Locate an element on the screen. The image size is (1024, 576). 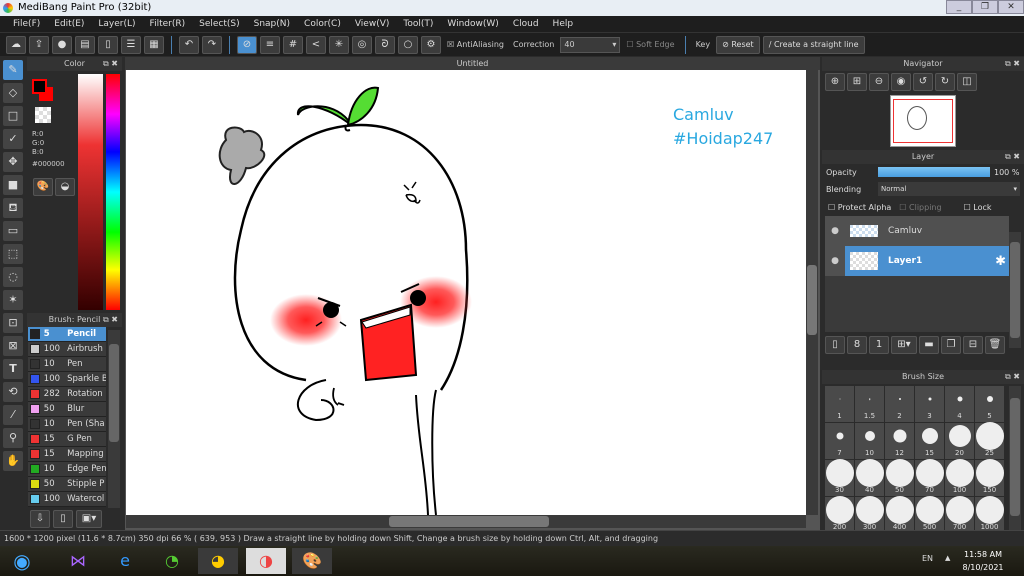
brush-size-cell: 1000 is located at coordinates (989, 513).